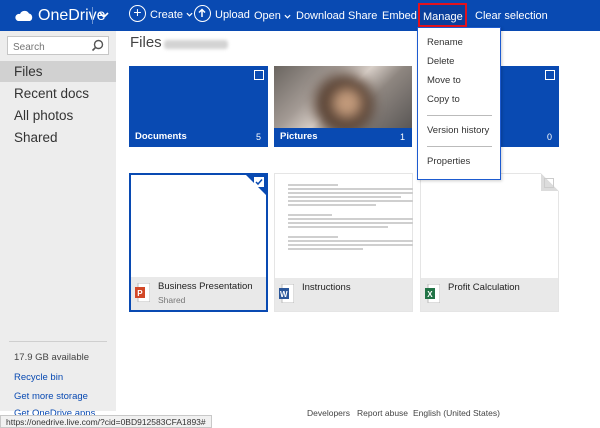 Image resolution: width=600 pixels, height=428 pixels. Describe the element at coordinates (402, 137) in the screenshot. I see `folder-count: 1` at that location.